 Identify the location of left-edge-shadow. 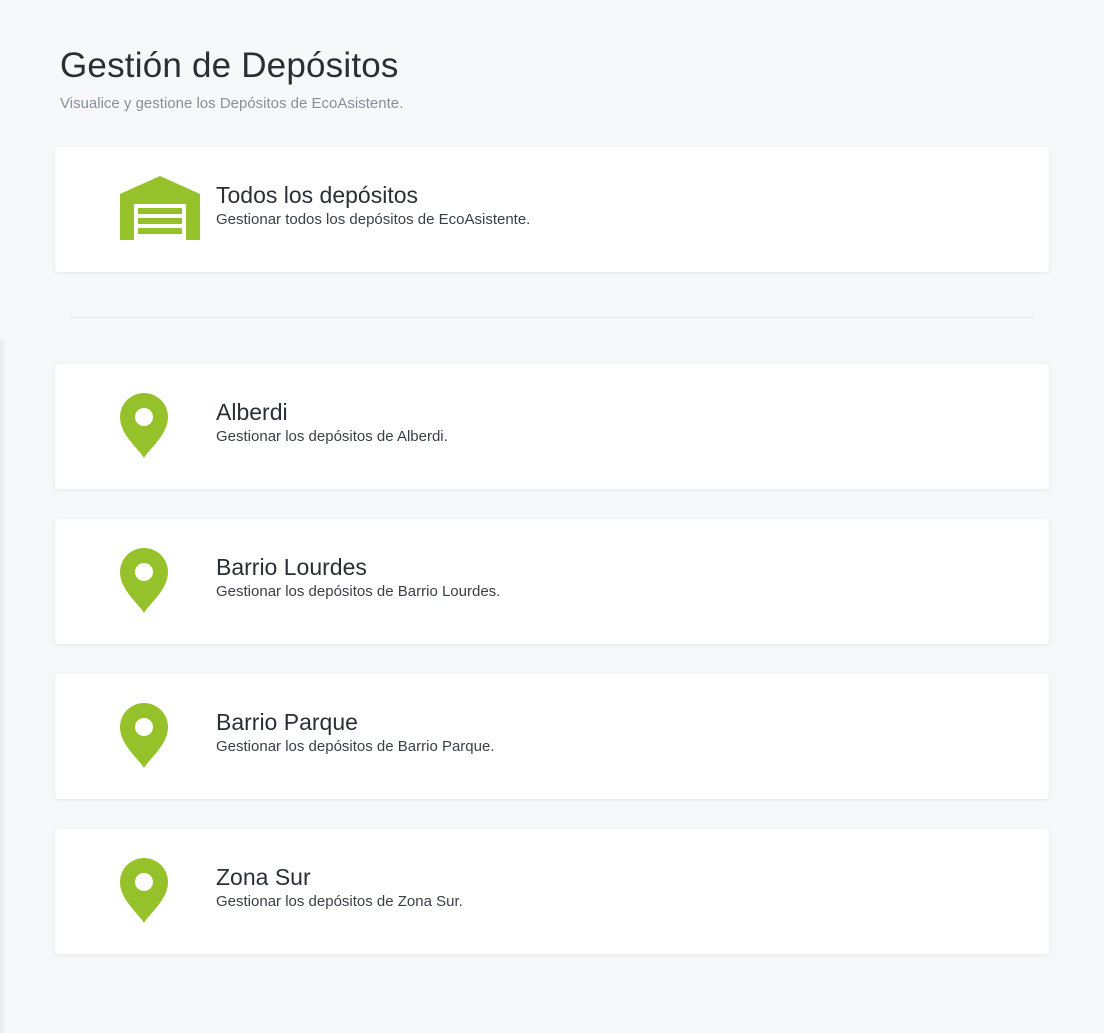
(3, 686).